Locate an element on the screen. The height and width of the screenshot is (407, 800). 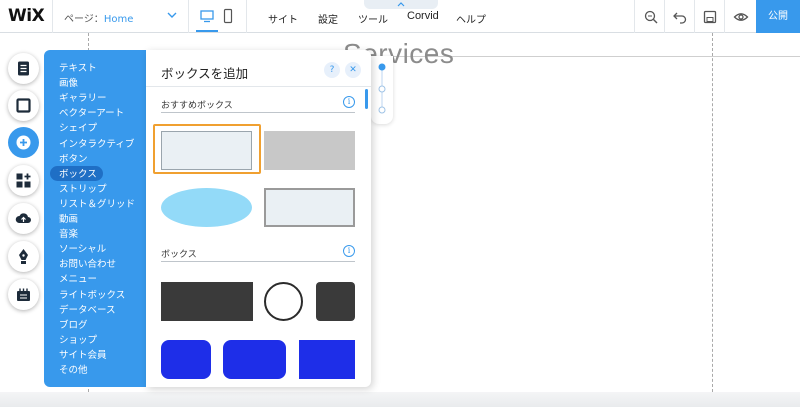
pen-icon is located at coordinates (23, 256).